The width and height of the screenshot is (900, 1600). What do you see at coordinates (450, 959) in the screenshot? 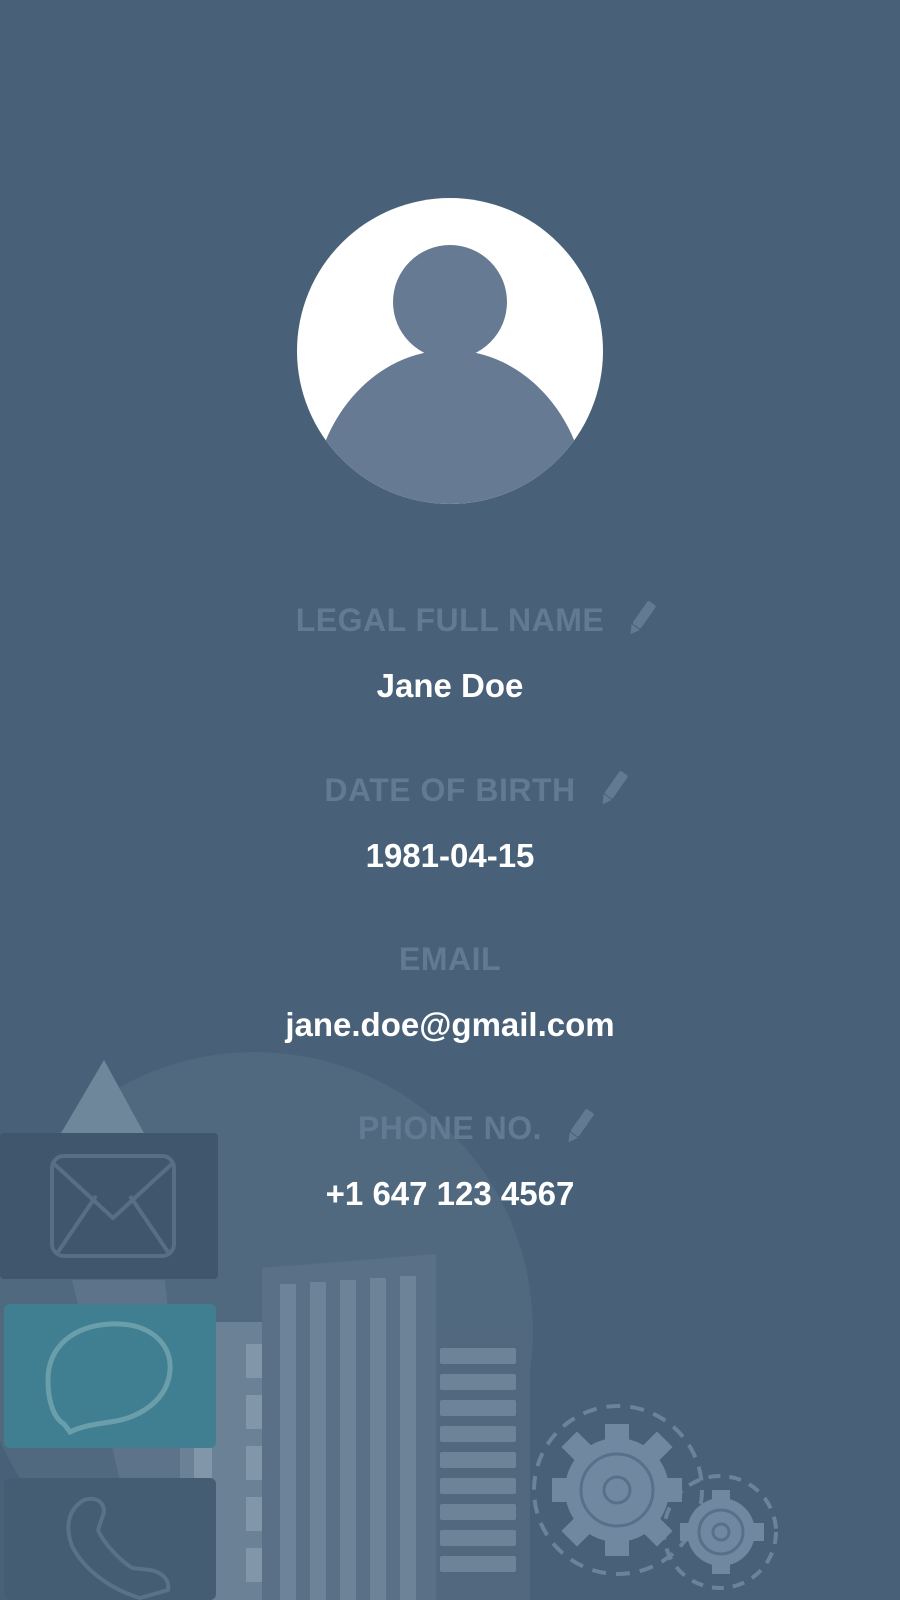
I see `field-label: EMAIL` at bounding box center [450, 959].